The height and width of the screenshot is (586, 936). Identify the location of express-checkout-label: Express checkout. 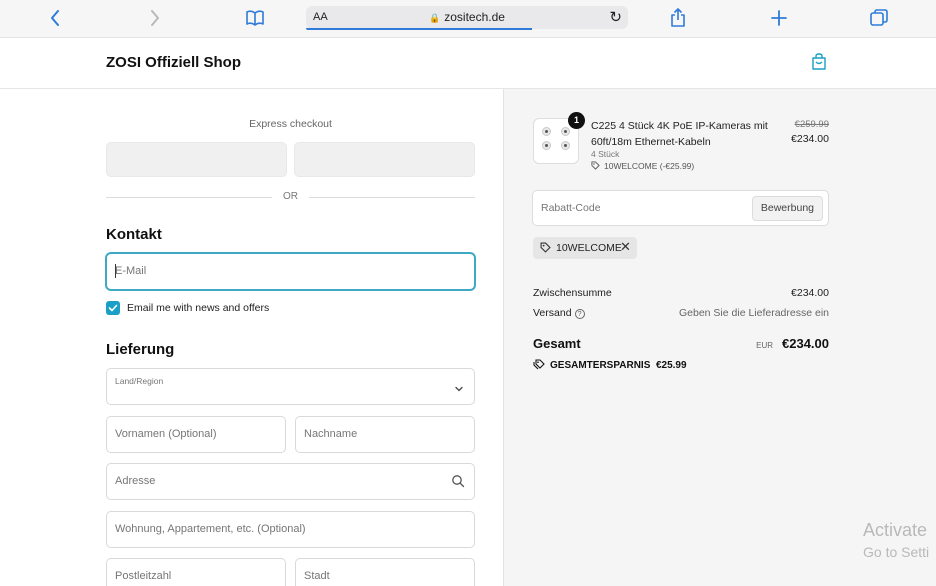
(290, 124).